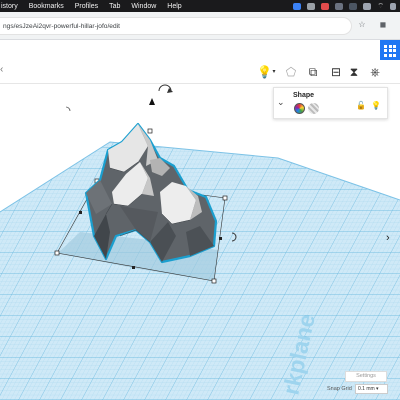 The image size is (400, 400). I want to click on menu-window: Window, so click(143, 6).